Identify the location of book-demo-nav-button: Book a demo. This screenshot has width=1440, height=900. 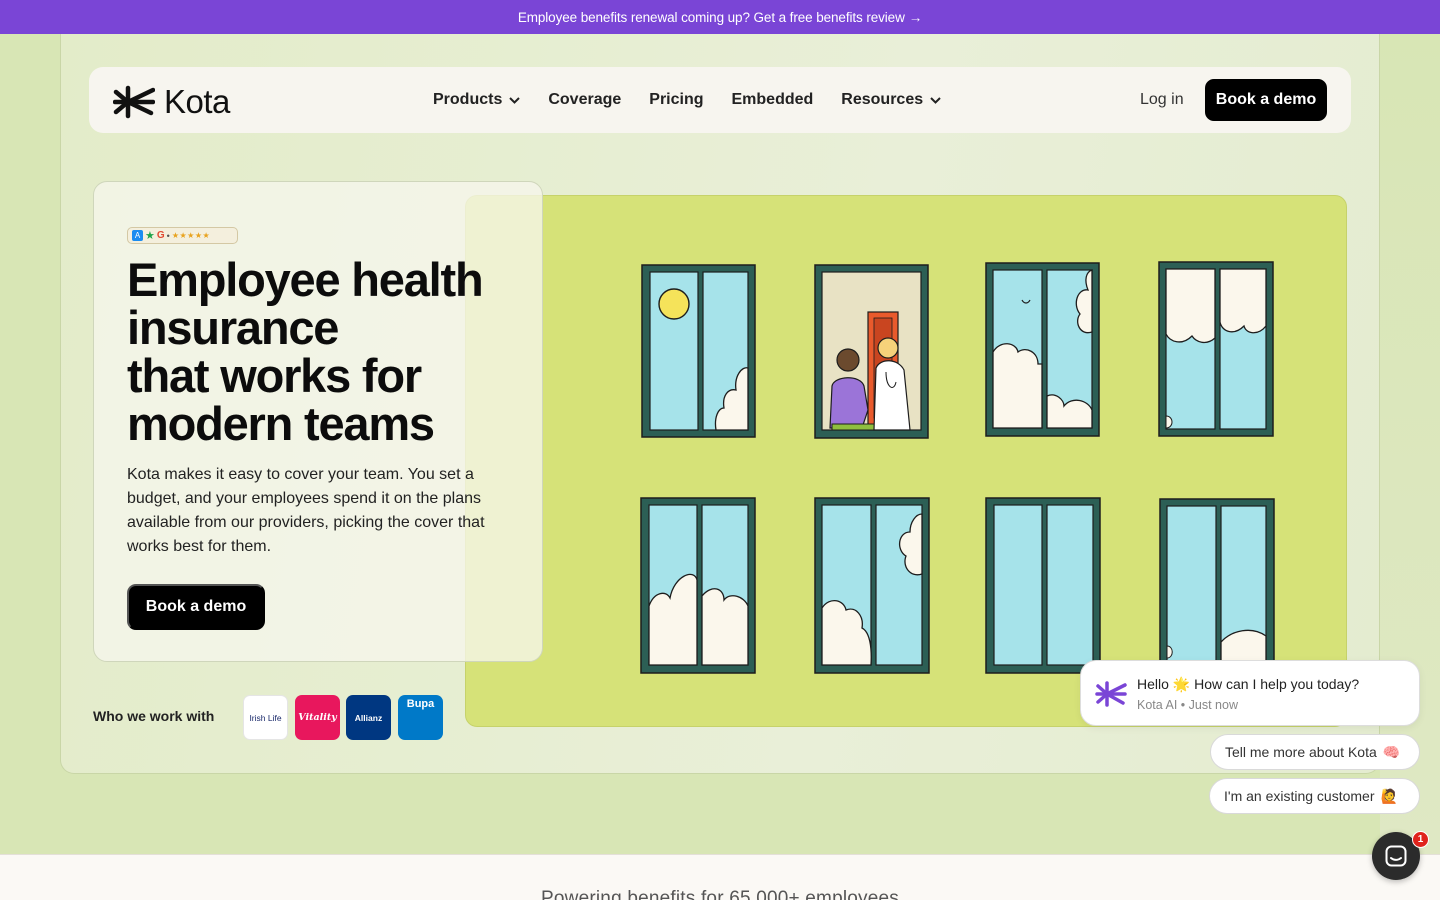
(1266, 100).